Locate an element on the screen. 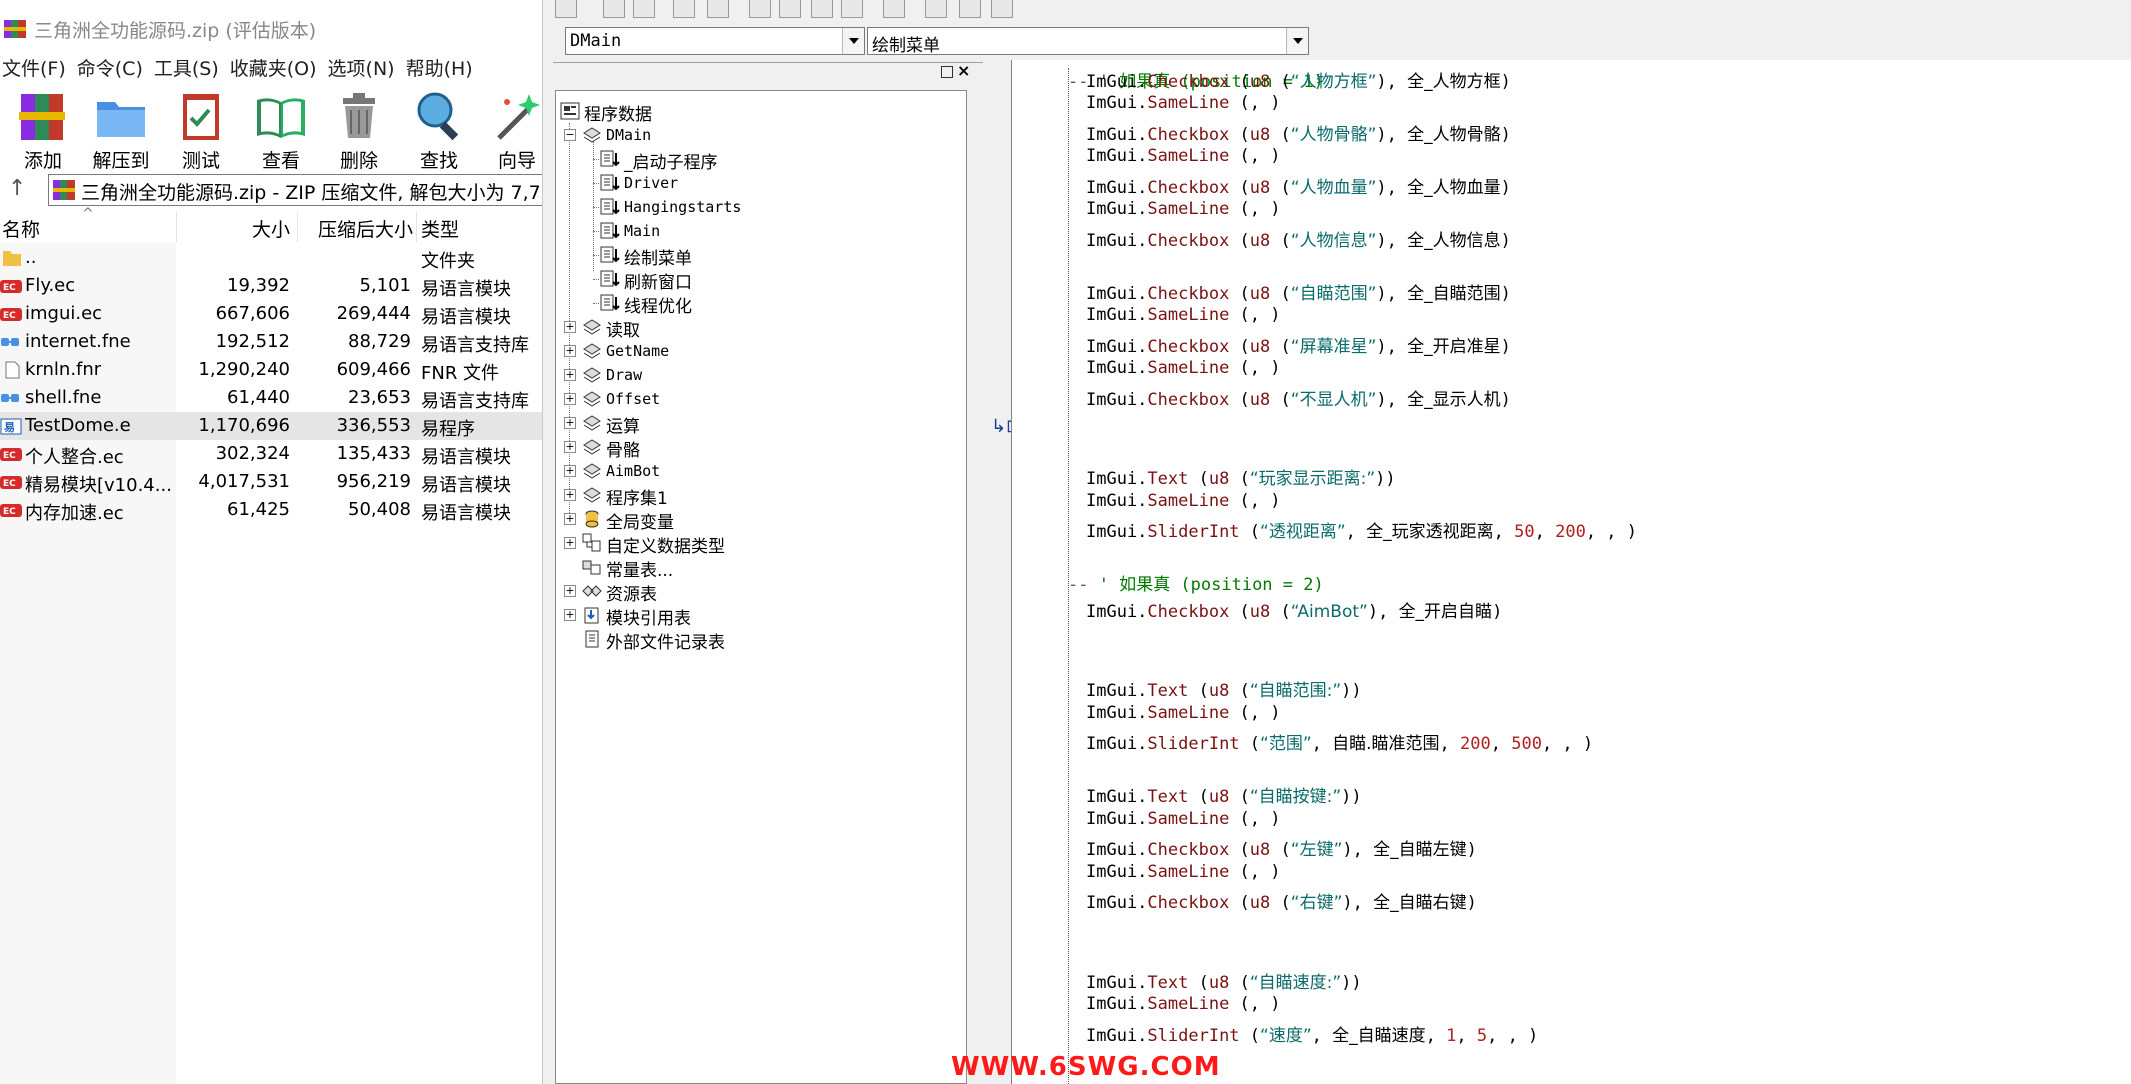 The image size is (2131, 1084). view-button: 查看 is located at coordinates (281, 128).